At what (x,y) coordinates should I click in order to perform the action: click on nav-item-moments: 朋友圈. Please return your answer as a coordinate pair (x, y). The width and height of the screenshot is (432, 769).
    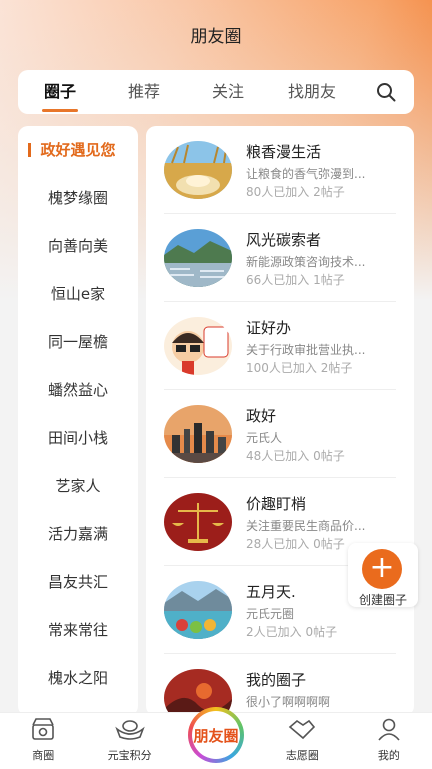
    Looking at the image, I should click on (216, 735).